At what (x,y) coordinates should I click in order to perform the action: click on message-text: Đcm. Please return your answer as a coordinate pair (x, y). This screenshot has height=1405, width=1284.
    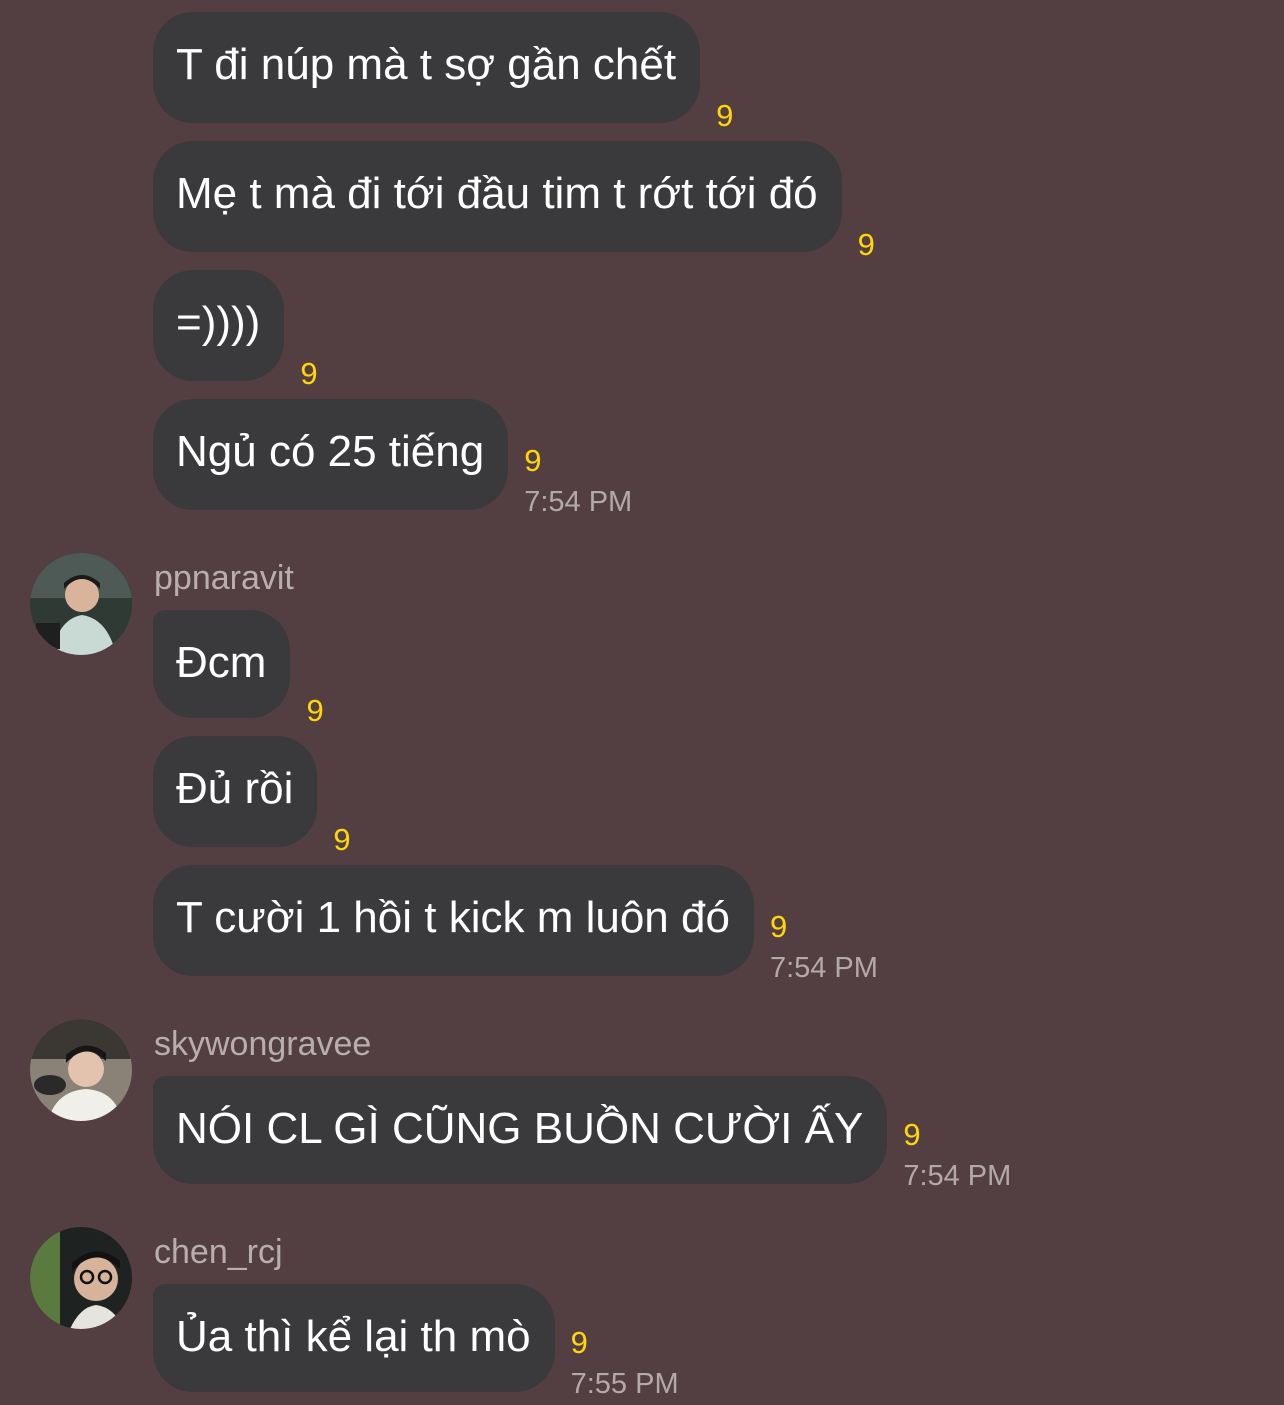
    Looking at the image, I should click on (221, 662).